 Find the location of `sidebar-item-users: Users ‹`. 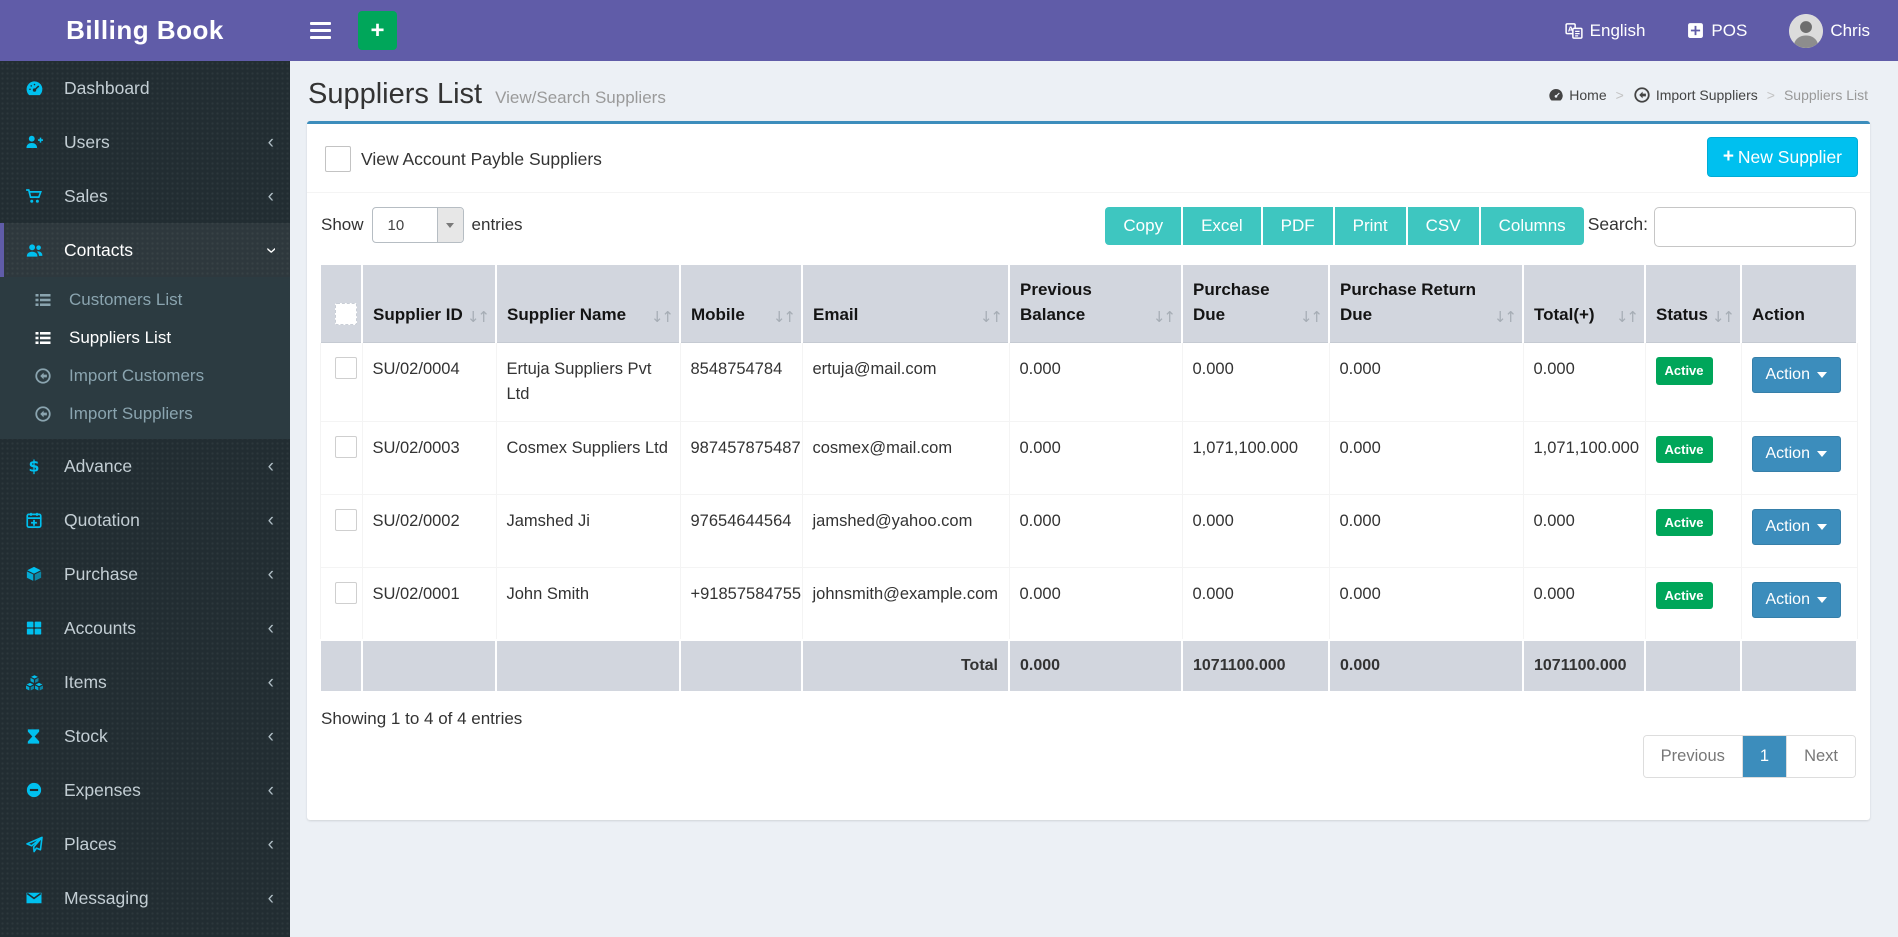

sidebar-item-users: Users ‹ is located at coordinates (145, 142).